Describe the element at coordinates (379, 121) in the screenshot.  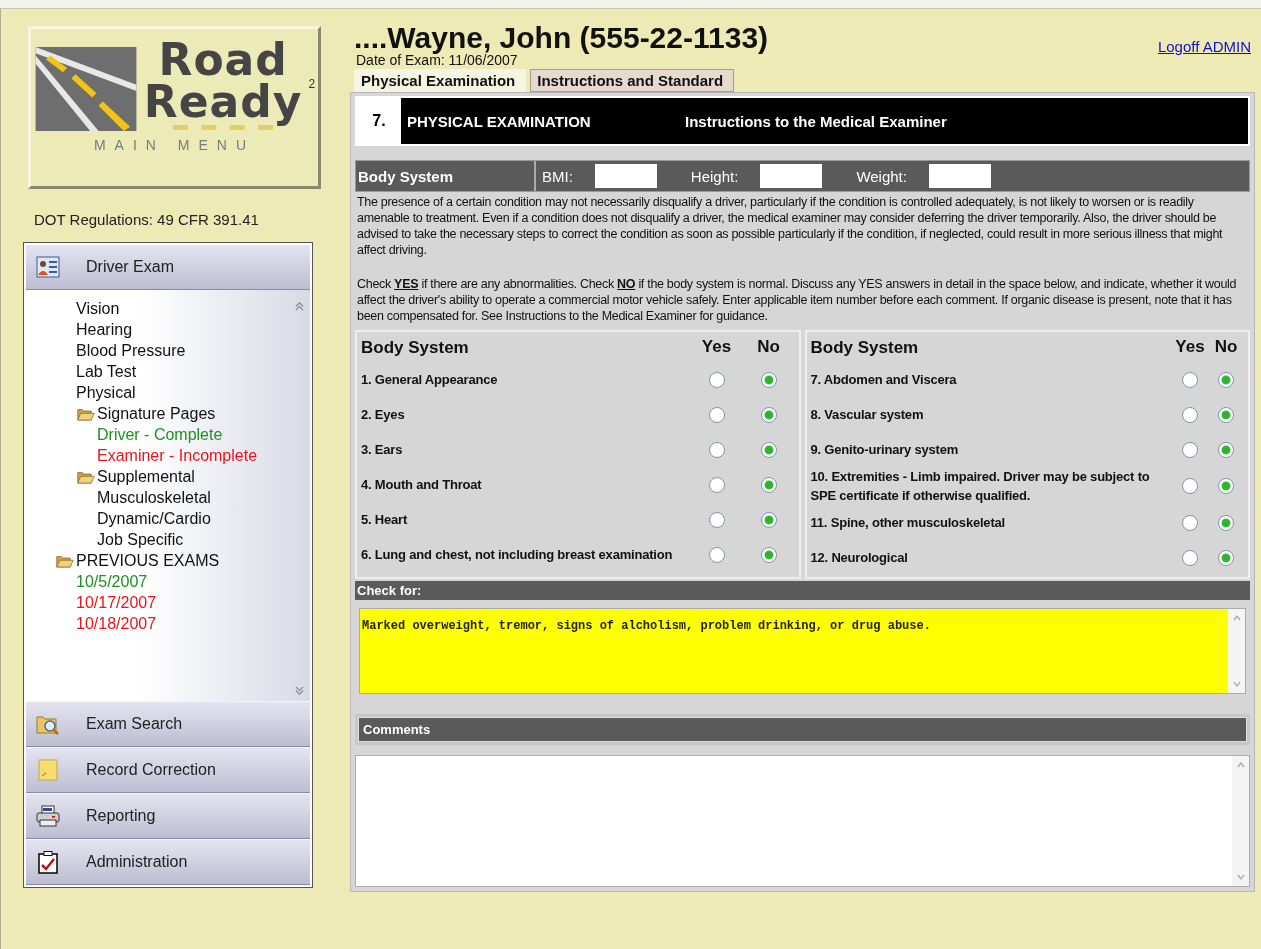
I see `section-number: 7.` at that location.